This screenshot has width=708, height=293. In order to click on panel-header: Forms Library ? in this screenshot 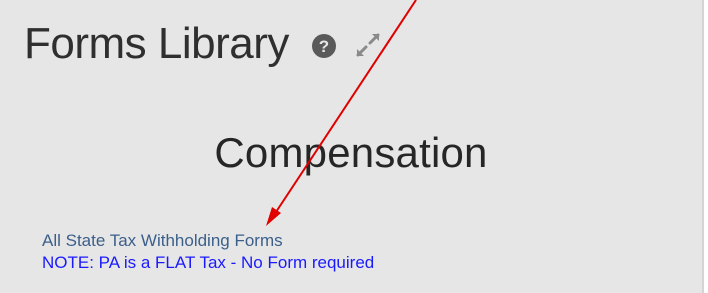, I will do `click(203, 44)`.